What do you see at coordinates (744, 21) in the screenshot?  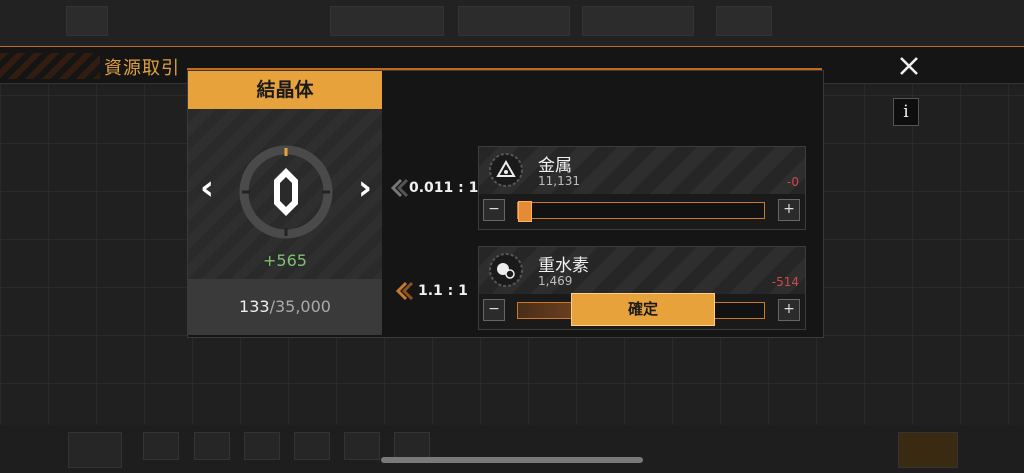 I see `background-avatar` at bounding box center [744, 21].